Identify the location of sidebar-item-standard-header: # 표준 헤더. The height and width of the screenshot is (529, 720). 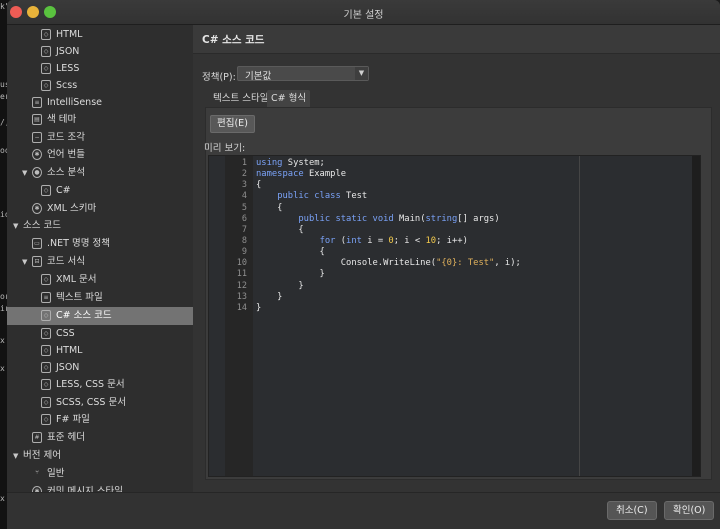
(100, 438).